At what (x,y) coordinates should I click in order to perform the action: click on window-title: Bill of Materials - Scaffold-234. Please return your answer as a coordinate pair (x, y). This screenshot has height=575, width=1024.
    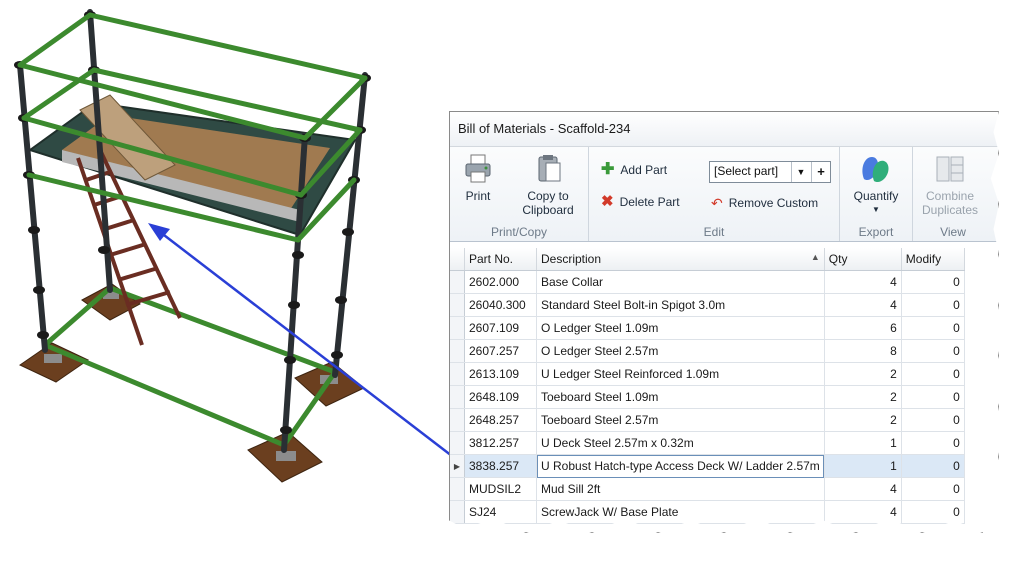
    Looking at the image, I should click on (724, 129).